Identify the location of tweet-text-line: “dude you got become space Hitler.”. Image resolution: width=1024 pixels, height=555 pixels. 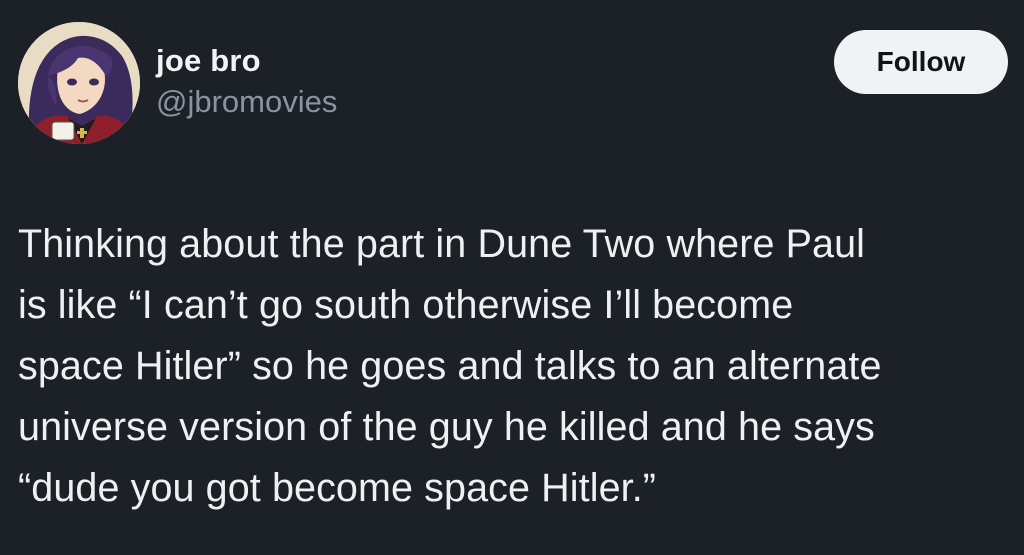
(337, 488).